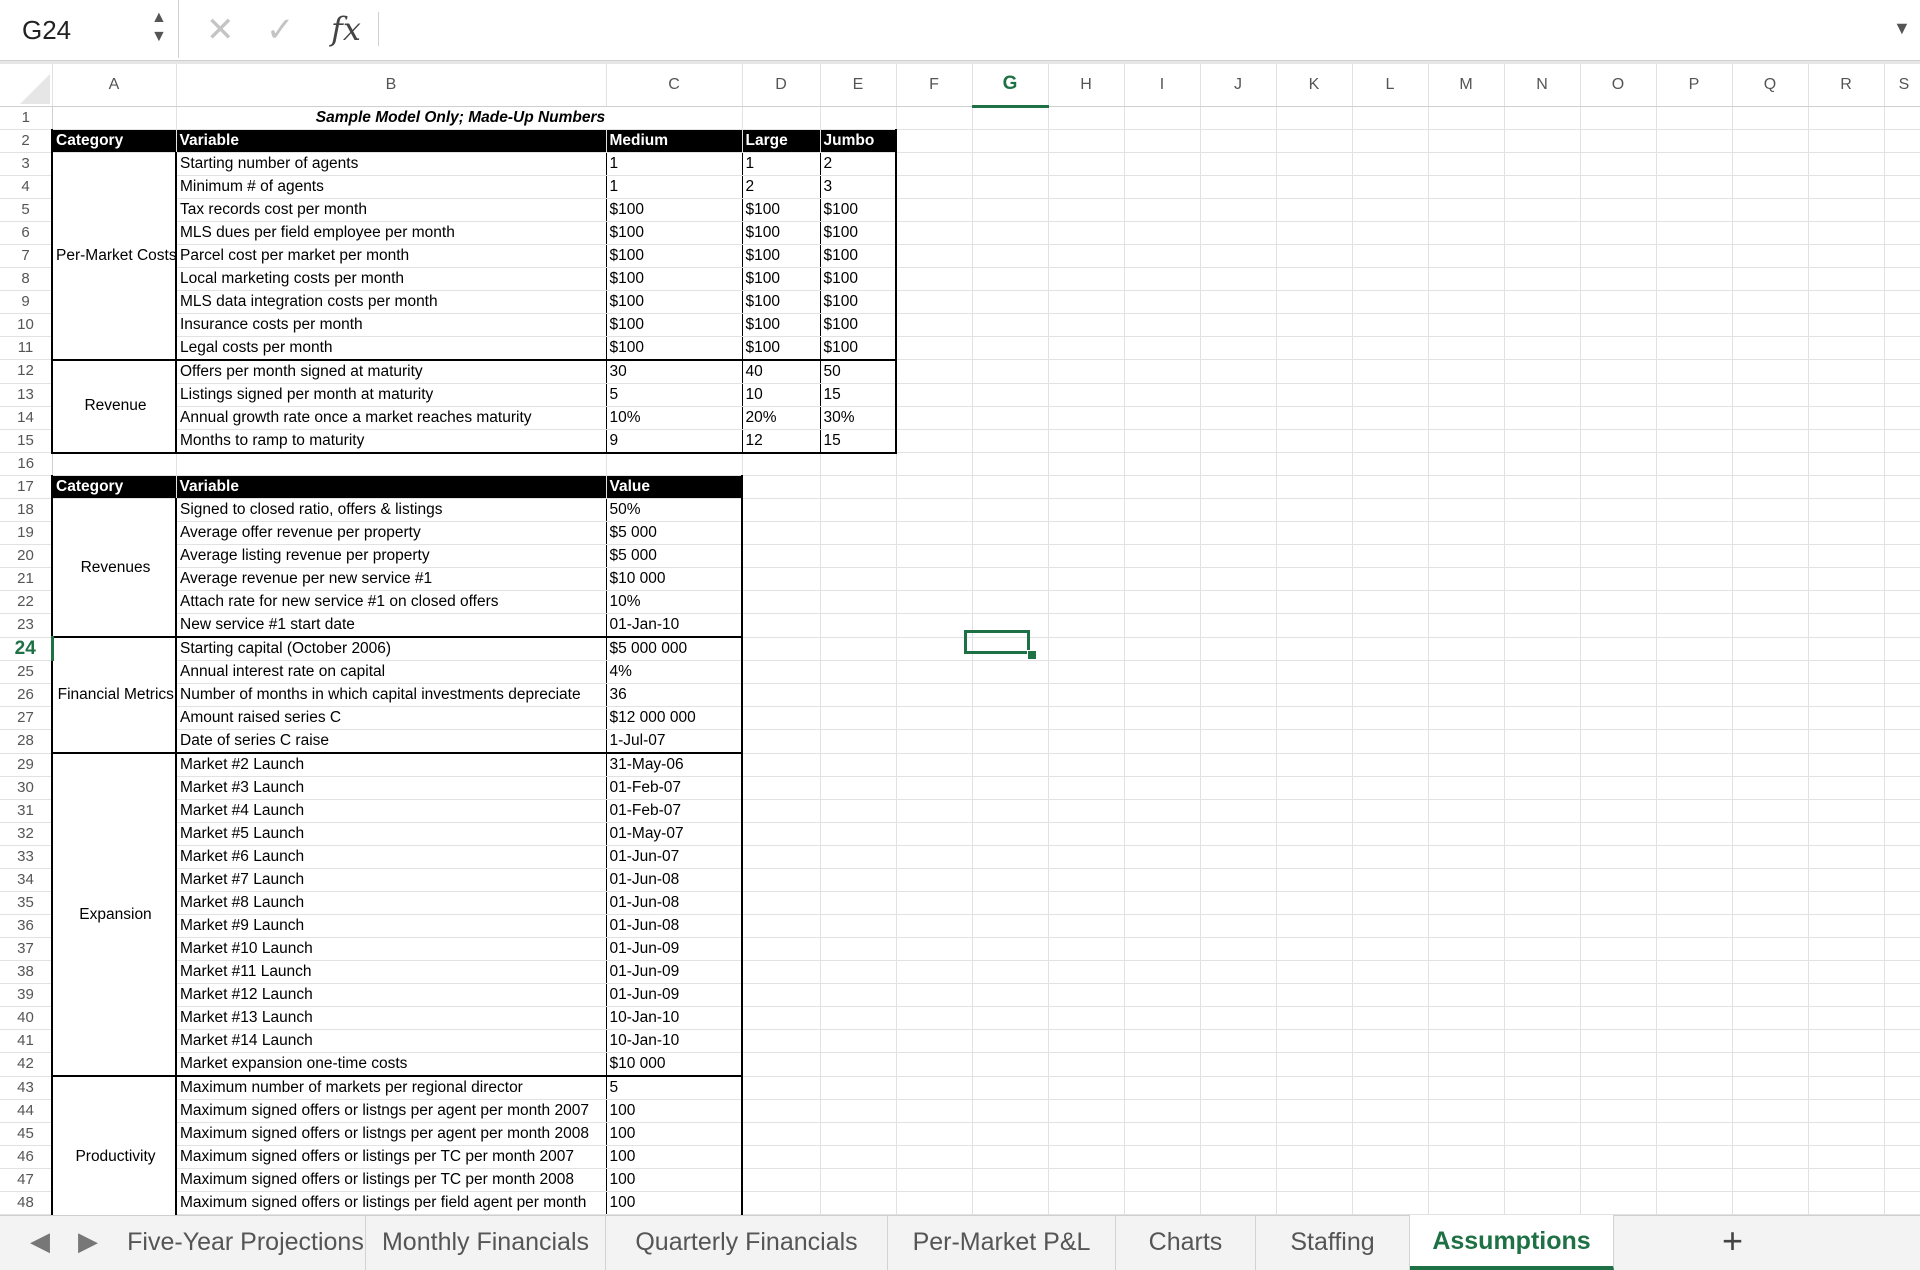  Describe the element at coordinates (26, 672) in the screenshot. I see `row-header: 25` at that location.